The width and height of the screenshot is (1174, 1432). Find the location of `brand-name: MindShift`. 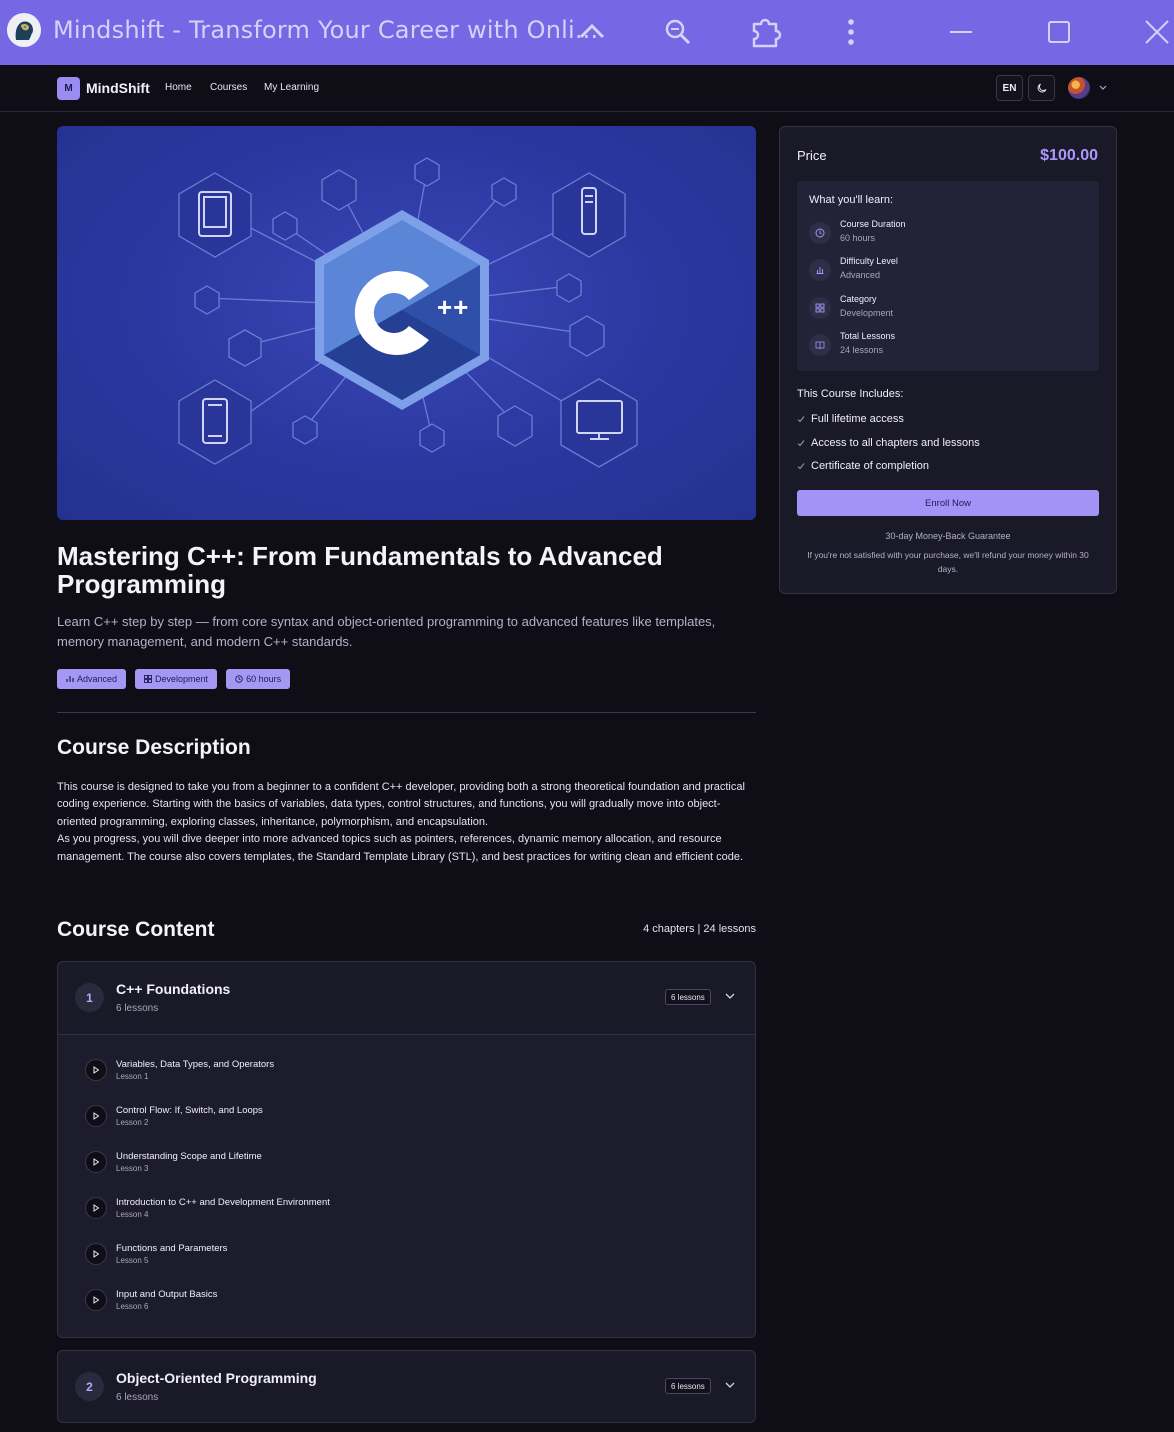

brand-name: MindShift is located at coordinates (118, 88).